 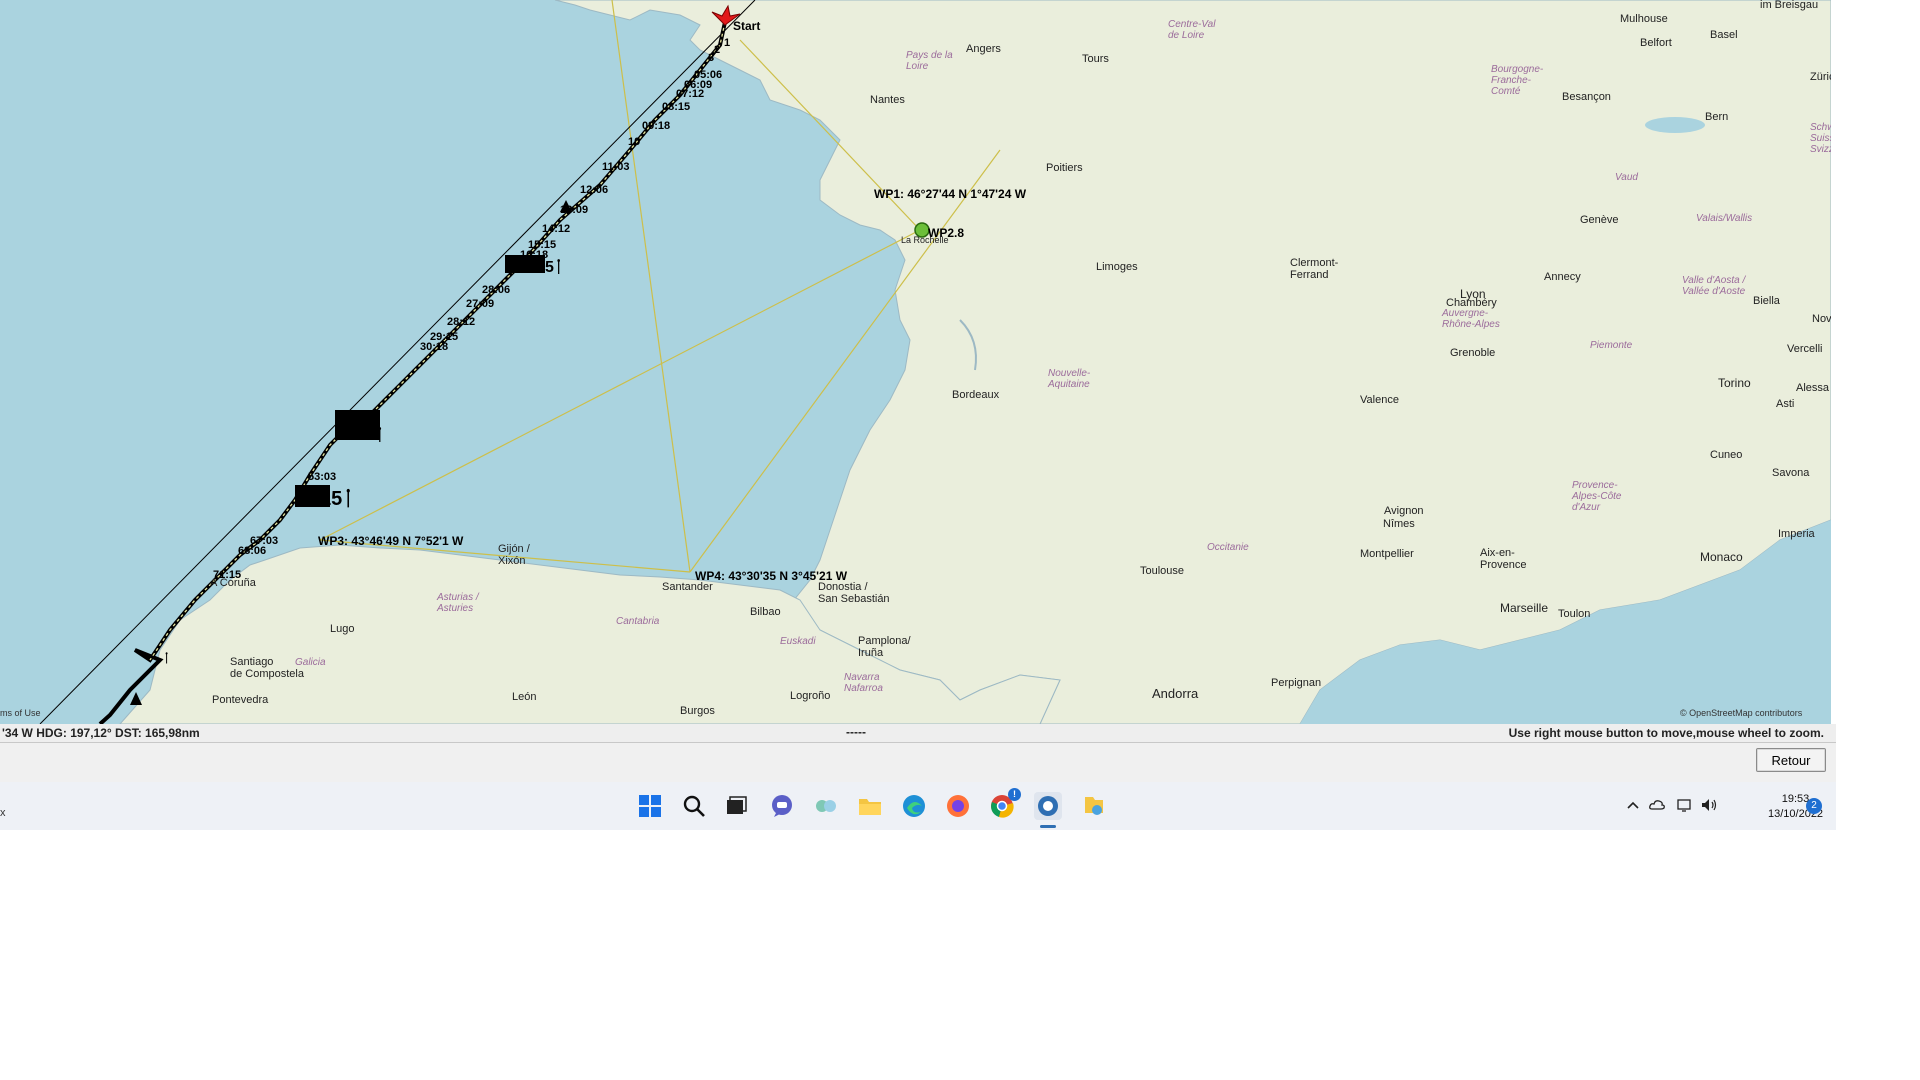 What do you see at coordinates (616, 167) in the screenshot?
I see `route-time-label: 11:03` at bounding box center [616, 167].